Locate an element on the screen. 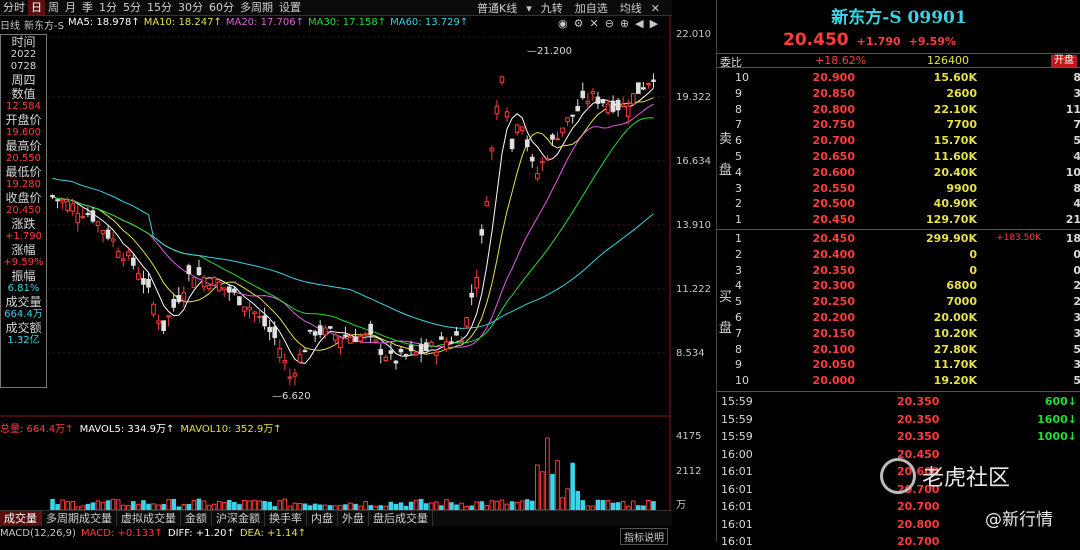  bid-row: 6 20.200 20.00K 3 is located at coordinates (898, 317).